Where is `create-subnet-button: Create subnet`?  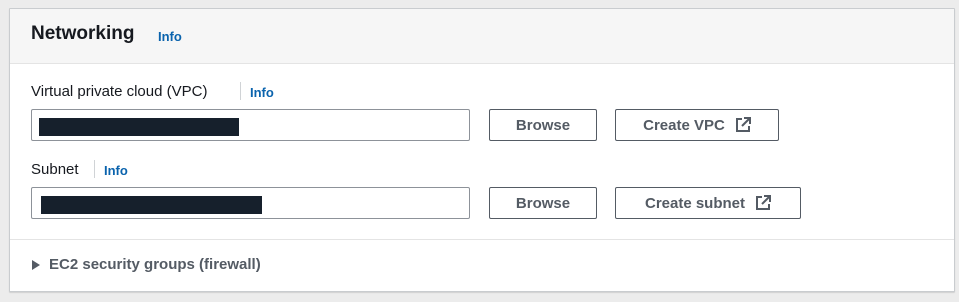 create-subnet-button: Create subnet is located at coordinates (708, 203).